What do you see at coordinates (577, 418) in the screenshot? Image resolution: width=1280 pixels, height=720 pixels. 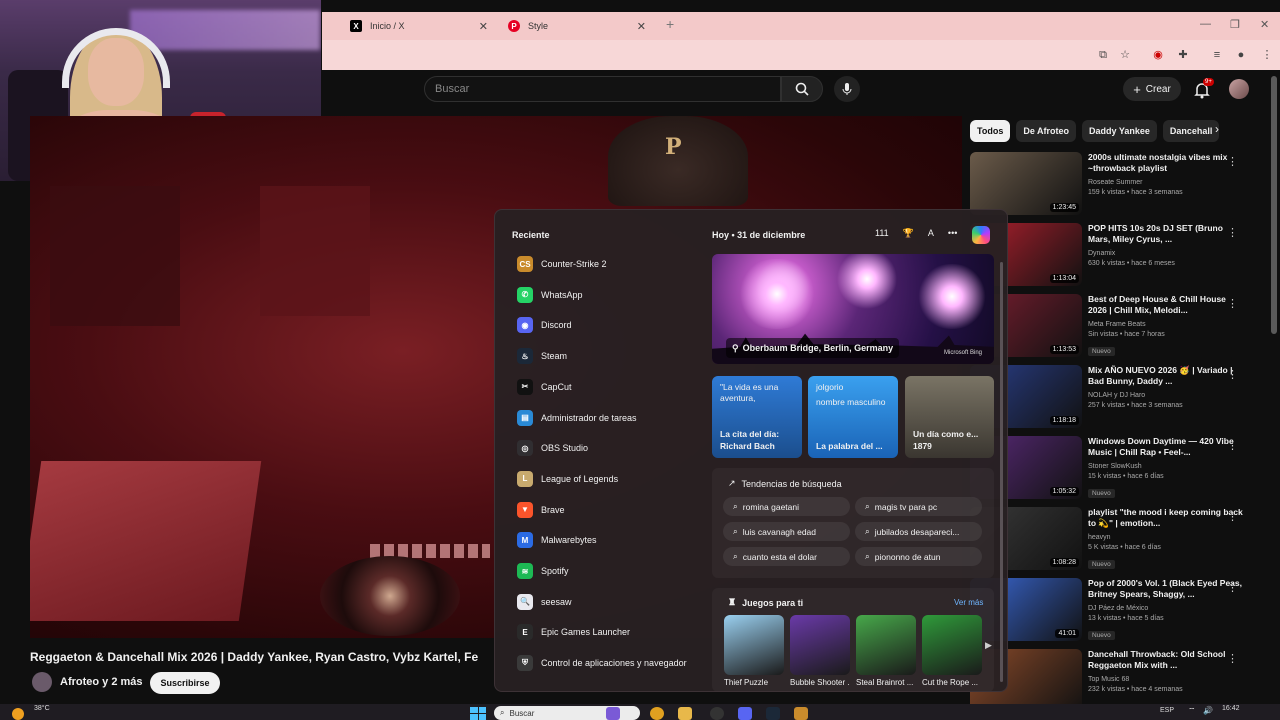 I see `app-item: ▤ Administrador de tareas` at bounding box center [577, 418].